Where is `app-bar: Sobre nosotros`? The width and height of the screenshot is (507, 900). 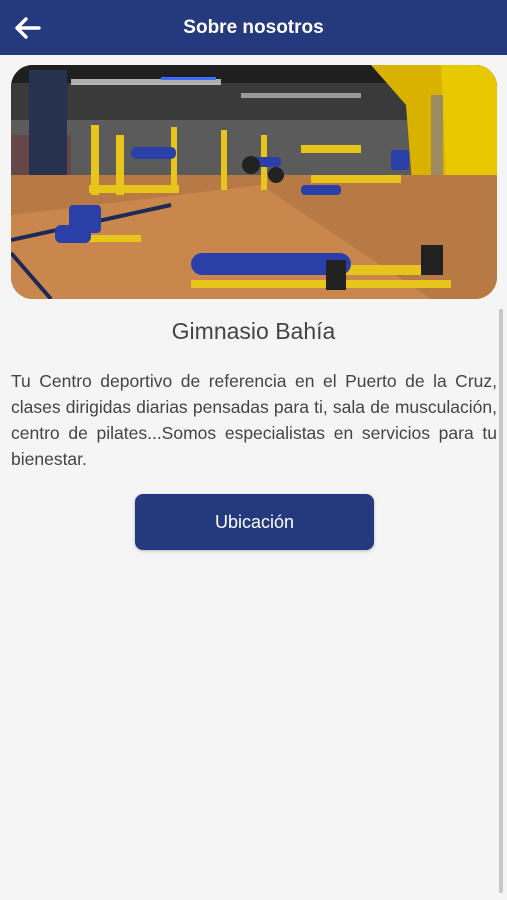
app-bar: Sobre nosotros is located at coordinates (253, 27).